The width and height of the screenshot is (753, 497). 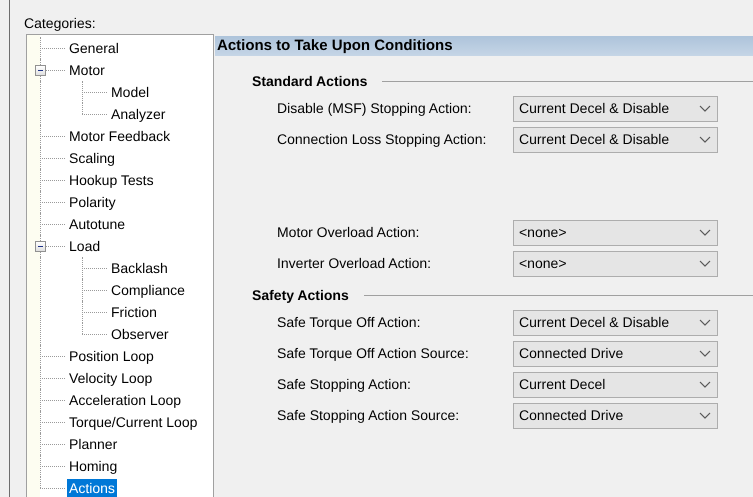 What do you see at coordinates (119, 136) in the screenshot?
I see `tree-item: Motor Feedback` at bounding box center [119, 136].